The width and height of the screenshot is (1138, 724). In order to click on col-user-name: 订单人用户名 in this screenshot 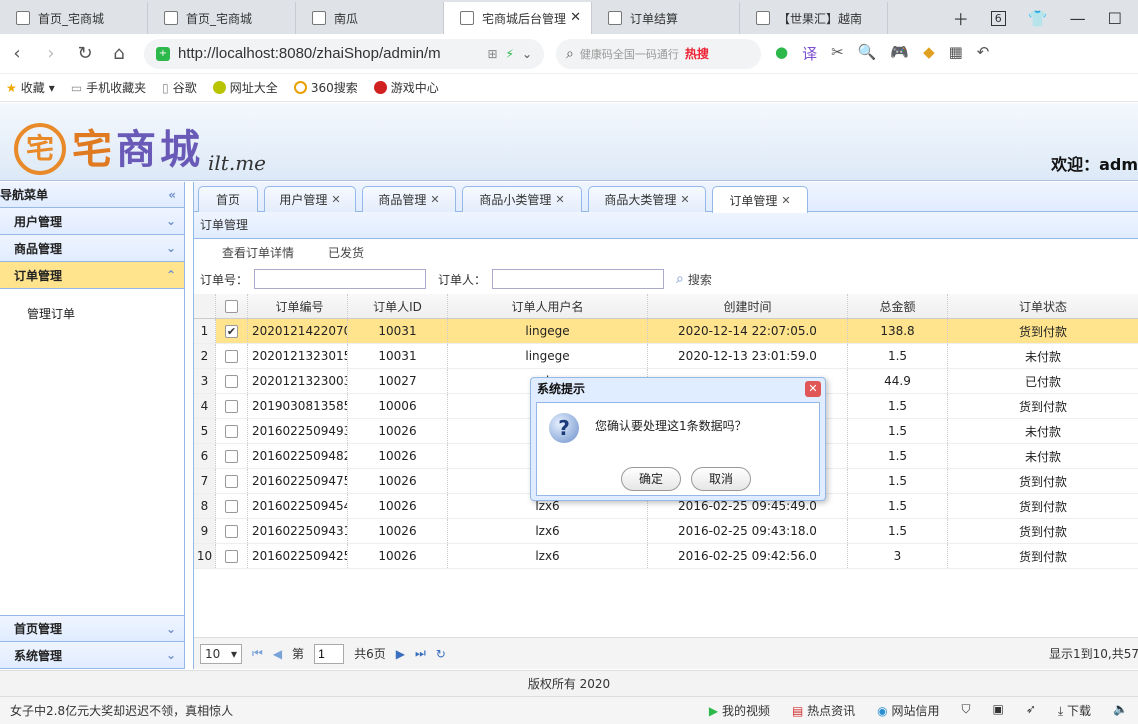, I will do `click(548, 306)`.